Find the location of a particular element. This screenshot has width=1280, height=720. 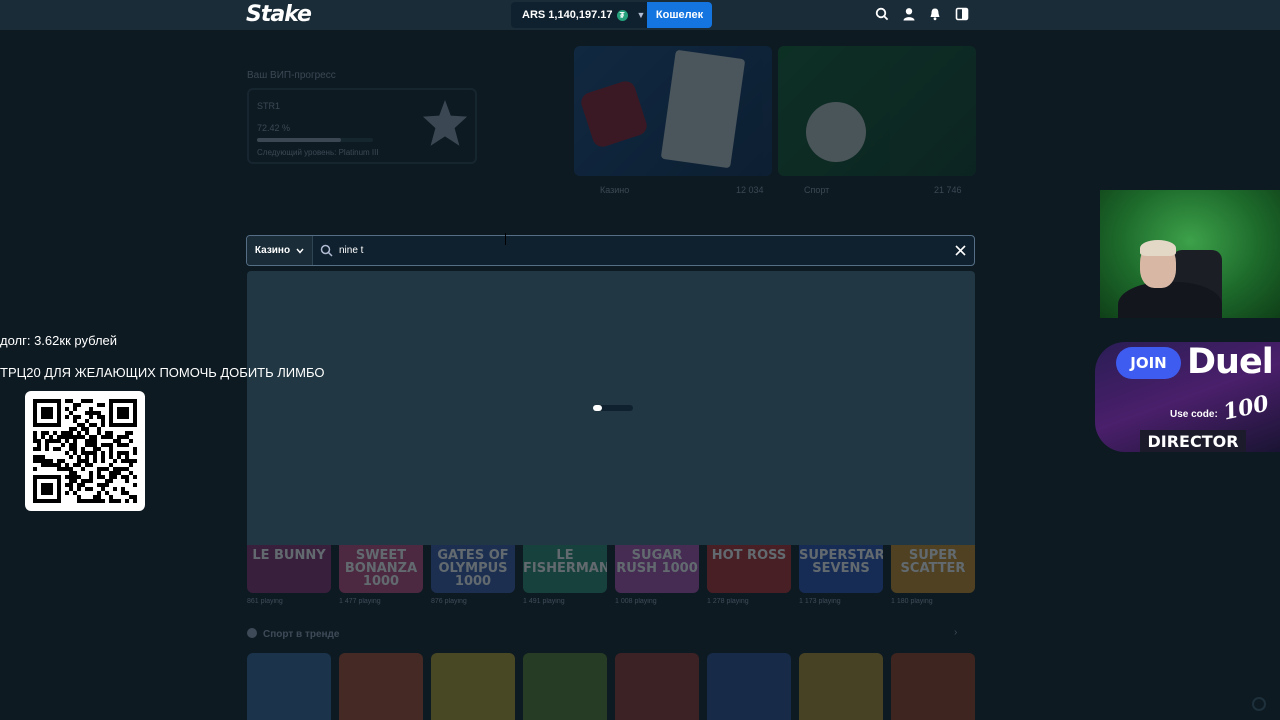

ace-card-image is located at coordinates (703, 109).